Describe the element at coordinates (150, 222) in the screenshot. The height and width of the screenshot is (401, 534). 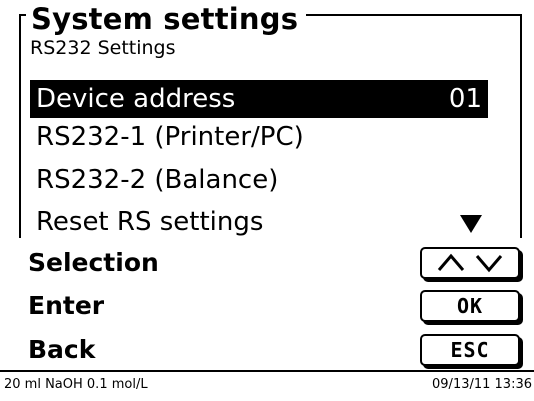
I see `menu-item-label: Reset RS settings` at that location.